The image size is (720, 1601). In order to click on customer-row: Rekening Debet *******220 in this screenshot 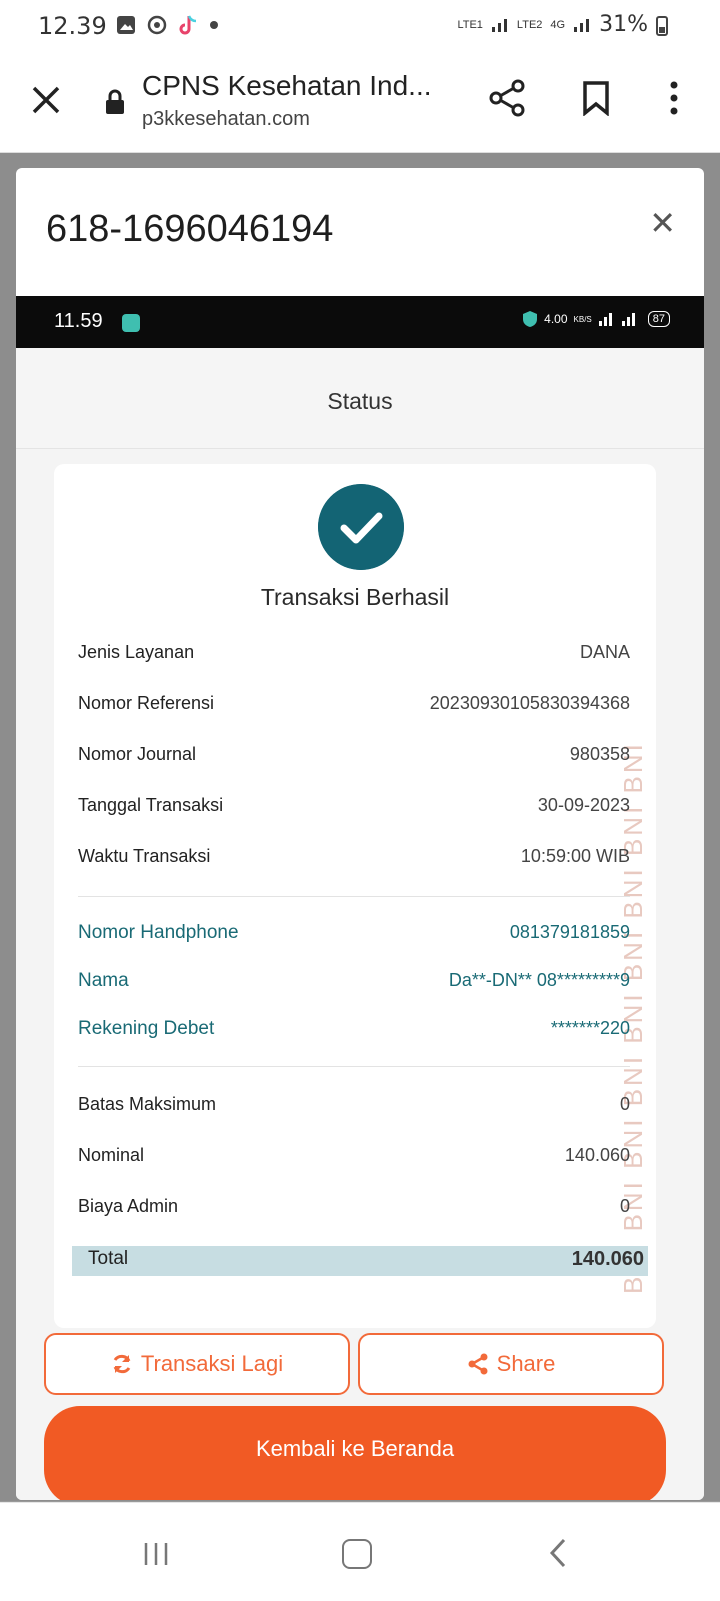, I will do `click(354, 1028)`.